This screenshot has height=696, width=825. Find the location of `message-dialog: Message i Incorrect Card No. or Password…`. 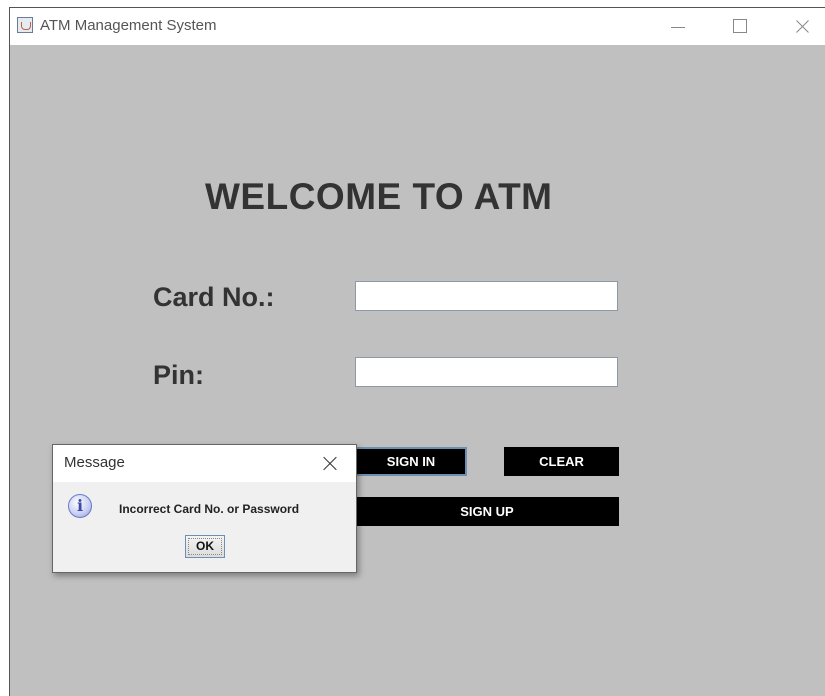

message-dialog: Message i Incorrect Card No. or Password… is located at coordinates (204, 508).